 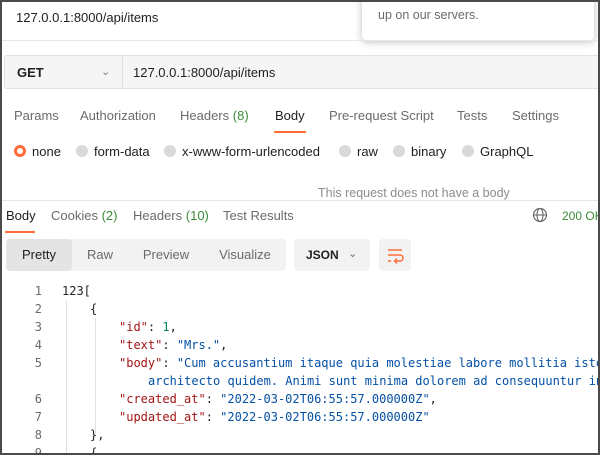 What do you see at coordinates (242, 151) in the screenshot?
I see `radio-x-www-form-urlencoded: x-www-form-urlencoded` at bounding box center [242, 151].